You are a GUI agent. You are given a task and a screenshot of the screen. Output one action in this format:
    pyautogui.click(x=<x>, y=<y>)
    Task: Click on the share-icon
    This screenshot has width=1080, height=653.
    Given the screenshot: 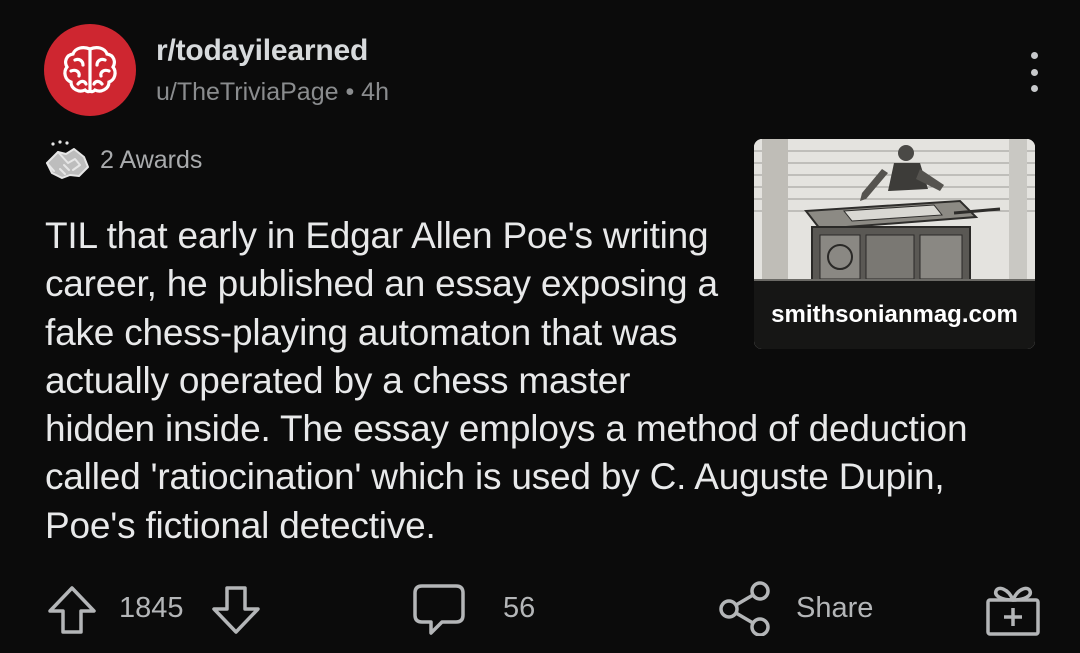 What is the action you would take?
    pyautogui.click(x=744, y=608)
    